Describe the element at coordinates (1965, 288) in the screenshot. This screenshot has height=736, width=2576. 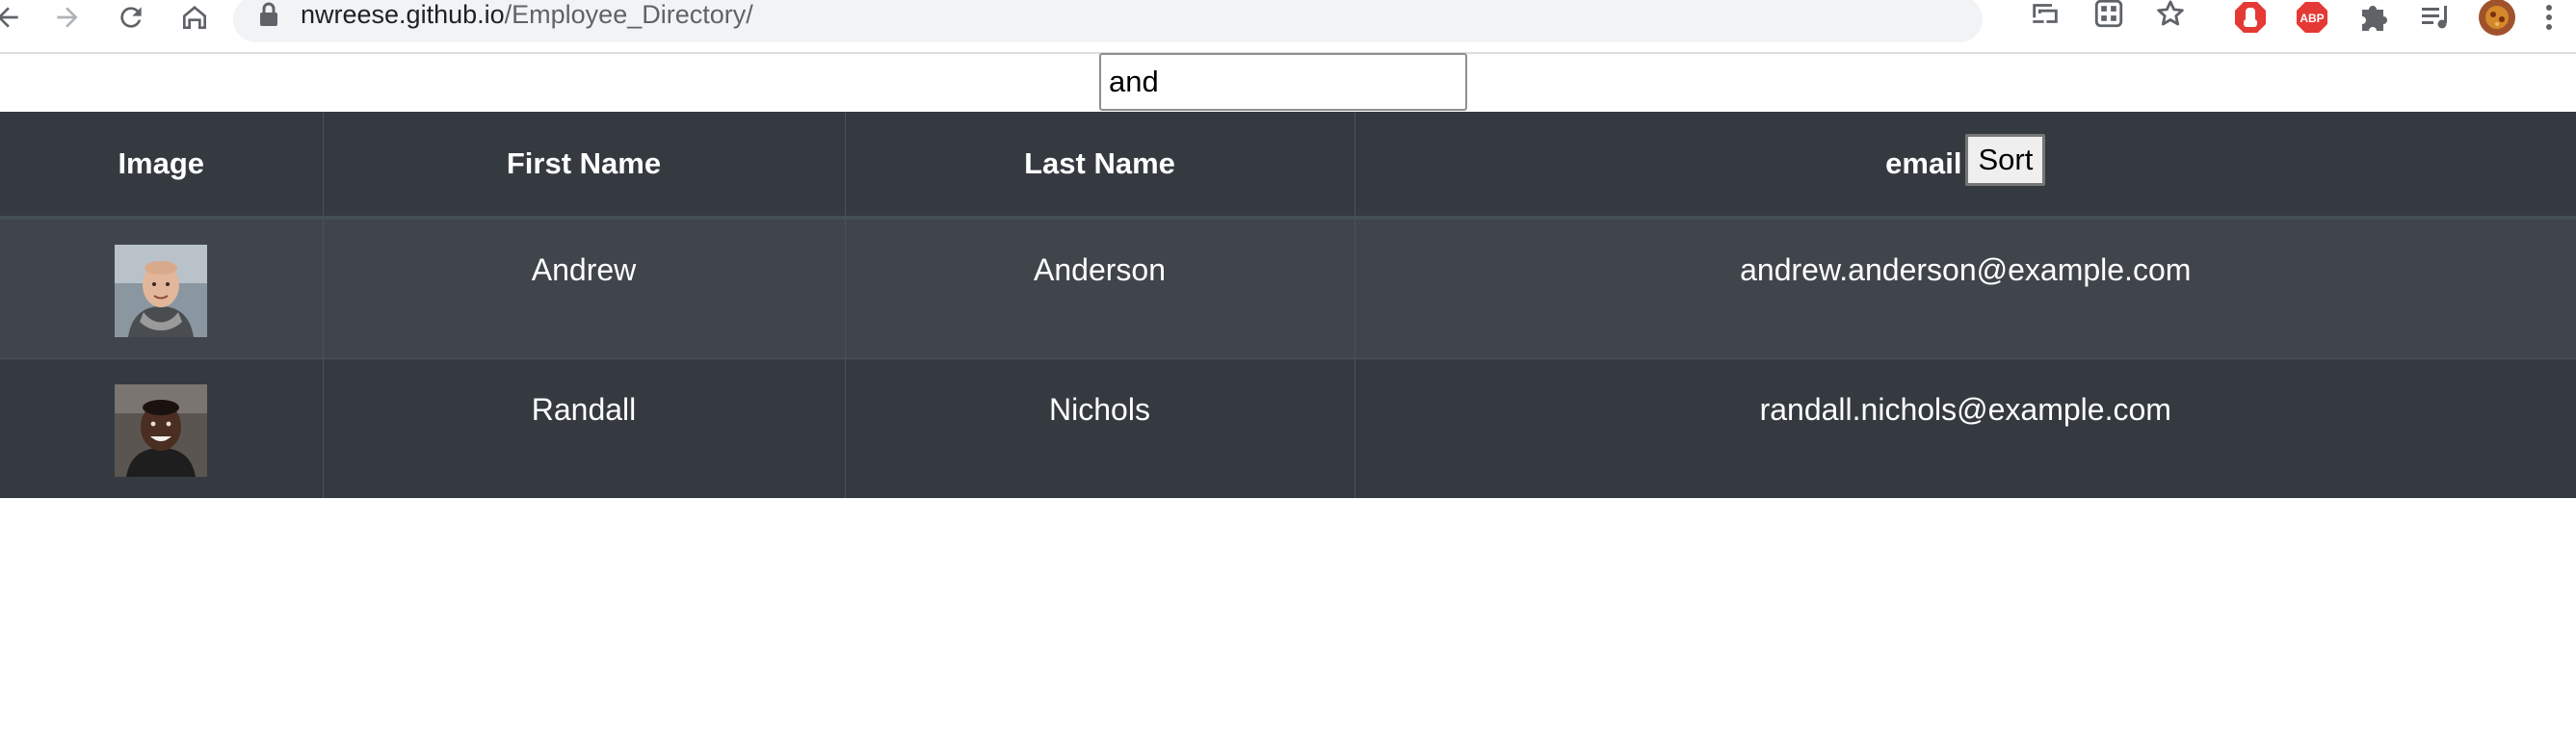
I see `email-cell: andrew.anderson@example.com` at that location.